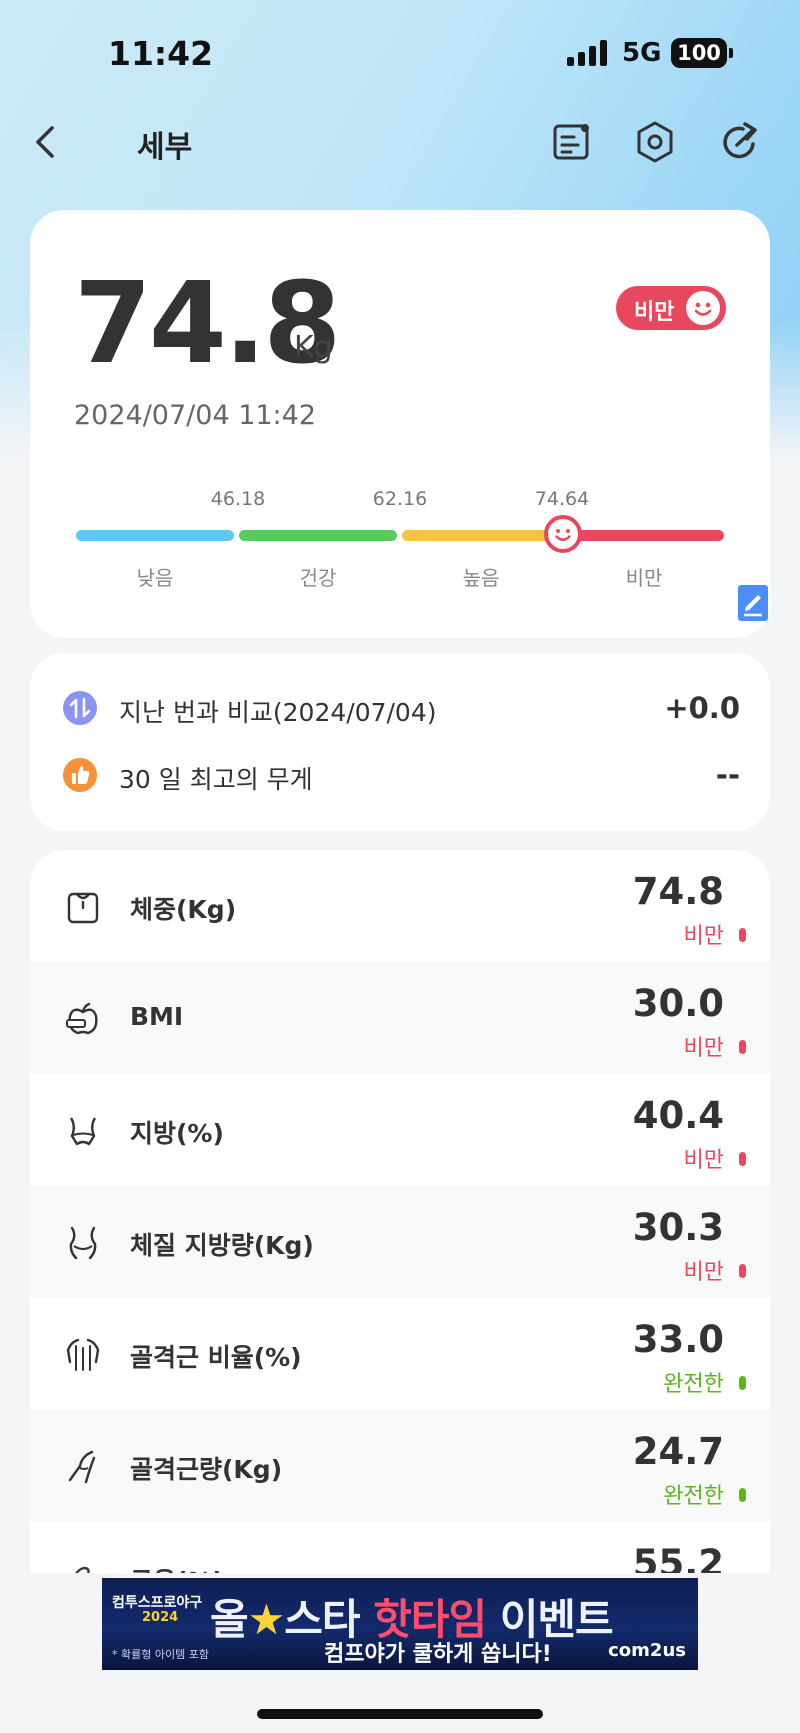 The height and width of the screenshot is (1733, 800). I want to click on metric-value: 55.2, so click(678, 1557).